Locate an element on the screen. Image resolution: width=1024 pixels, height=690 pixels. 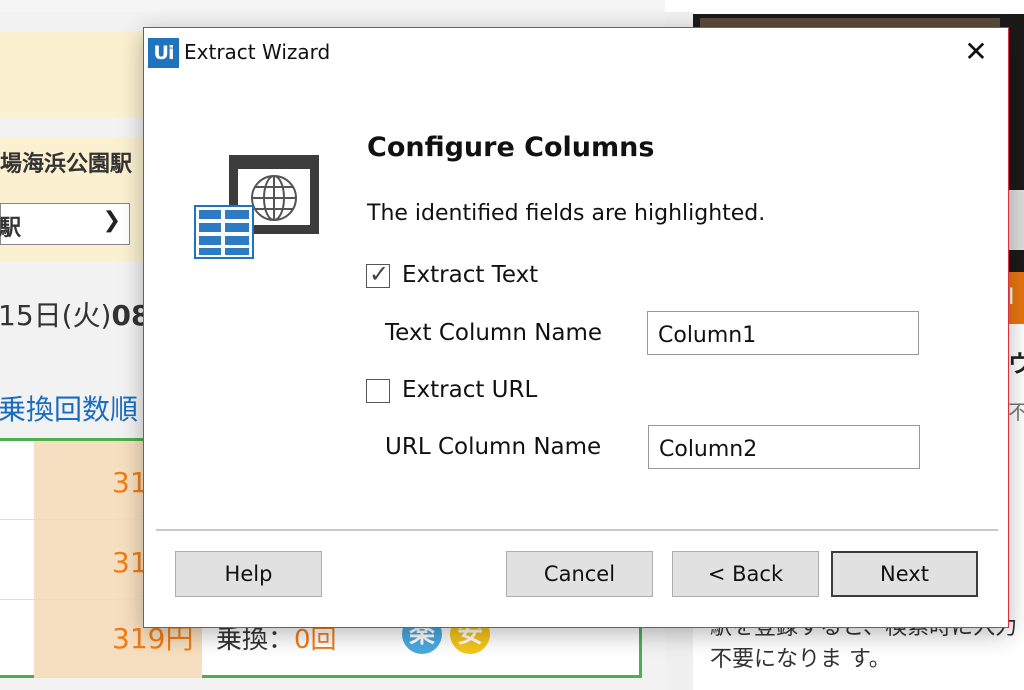
dialog-titlebar: Ui Extract Wizard ✕ is located at coordinates (576, 51).